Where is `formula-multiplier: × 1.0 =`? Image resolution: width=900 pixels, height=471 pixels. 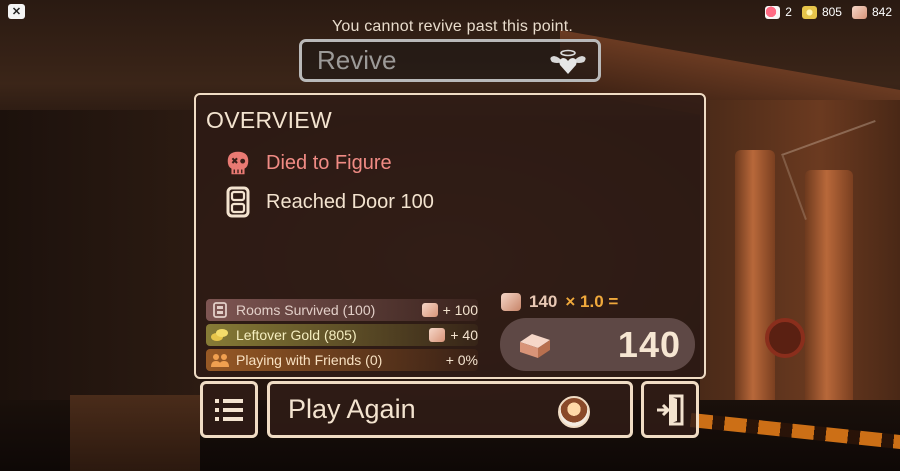 formula-multiplier: × 1.0 = is located at coordinates (592, 301).